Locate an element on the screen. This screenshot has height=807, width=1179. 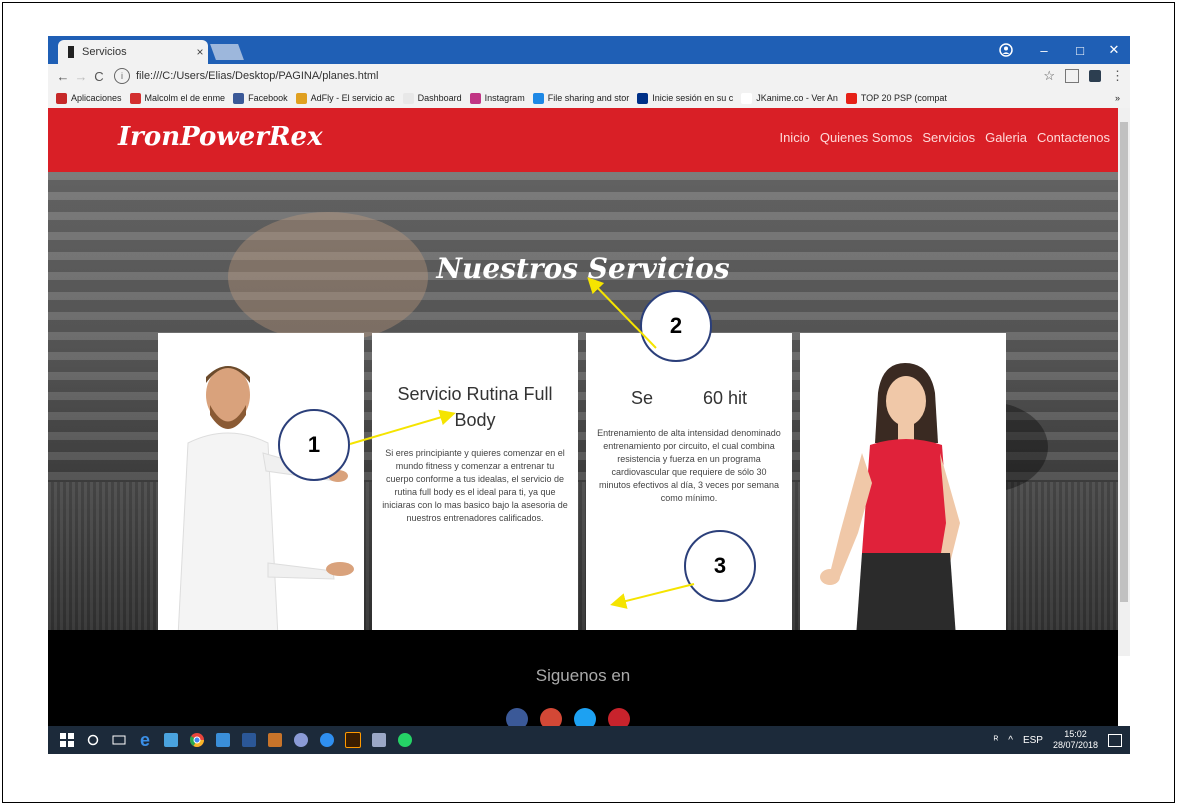
bookmark-item: Facebook is located at coordinates (260, 98).